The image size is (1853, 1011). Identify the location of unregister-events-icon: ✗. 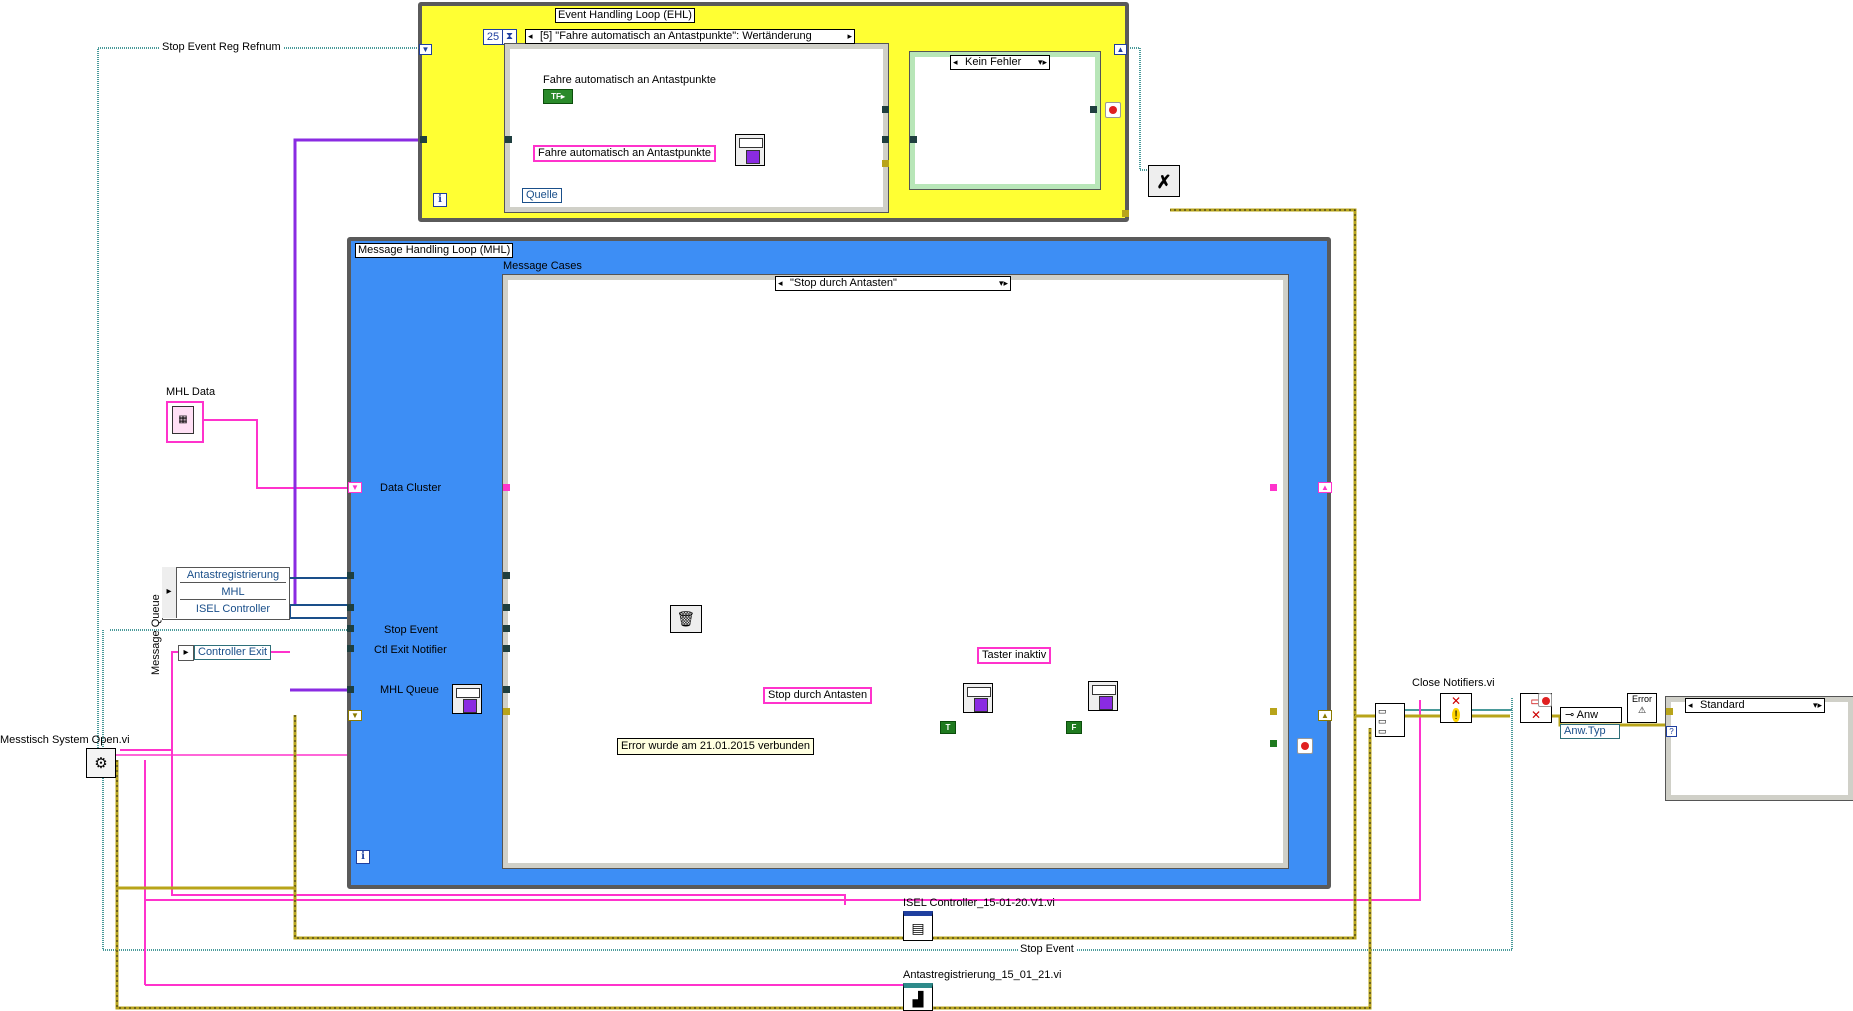
(1164, 181).